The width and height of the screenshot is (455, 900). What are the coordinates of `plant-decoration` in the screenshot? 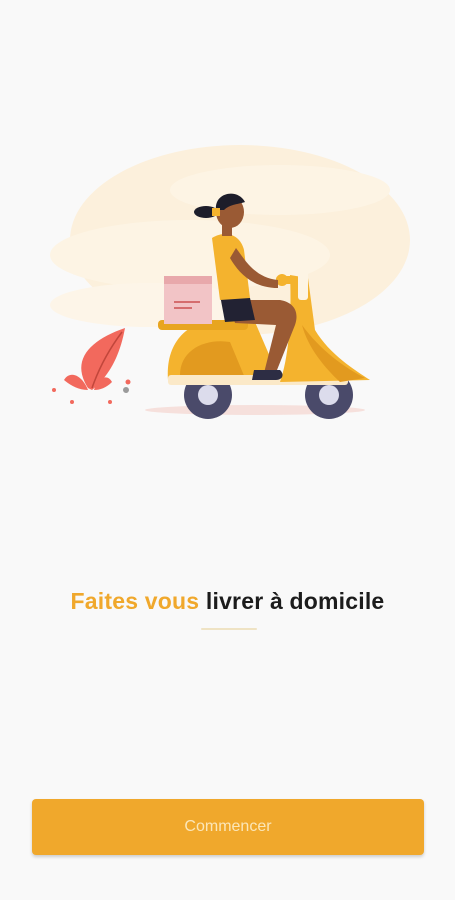 It's located at (91, 366).